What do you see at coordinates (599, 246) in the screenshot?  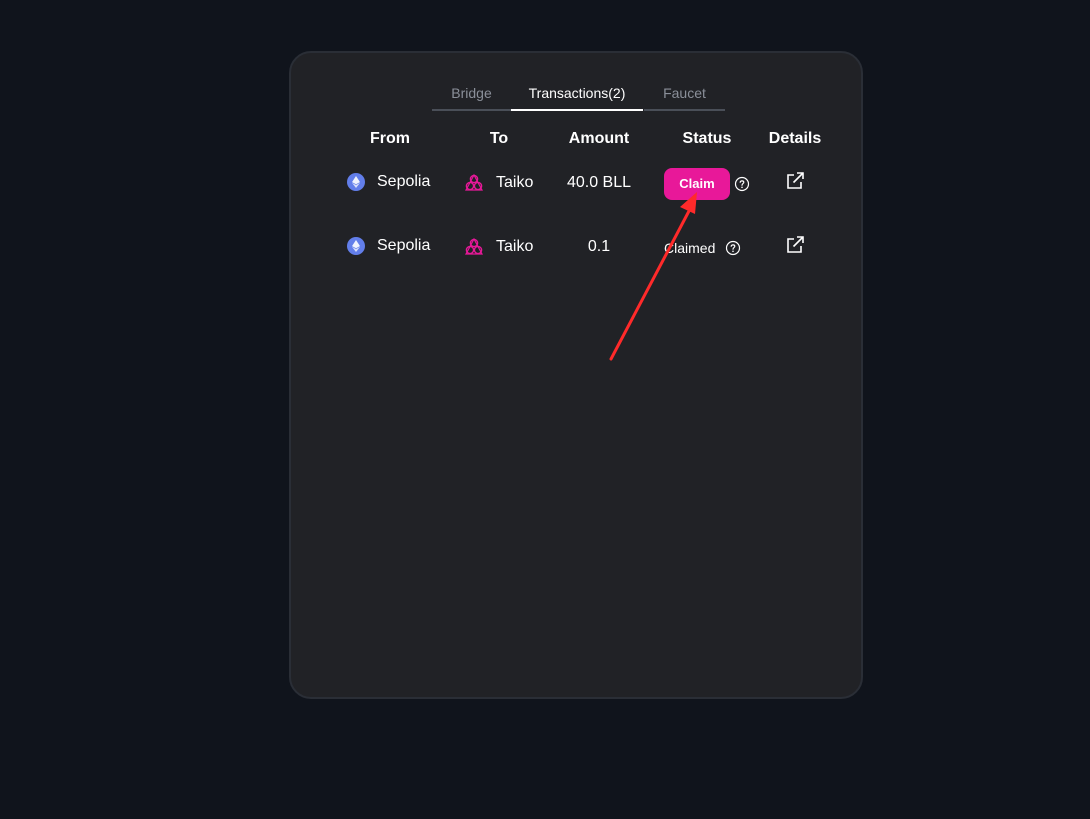 I see `amount-value: 0.1` at bounding box center [599, 246].